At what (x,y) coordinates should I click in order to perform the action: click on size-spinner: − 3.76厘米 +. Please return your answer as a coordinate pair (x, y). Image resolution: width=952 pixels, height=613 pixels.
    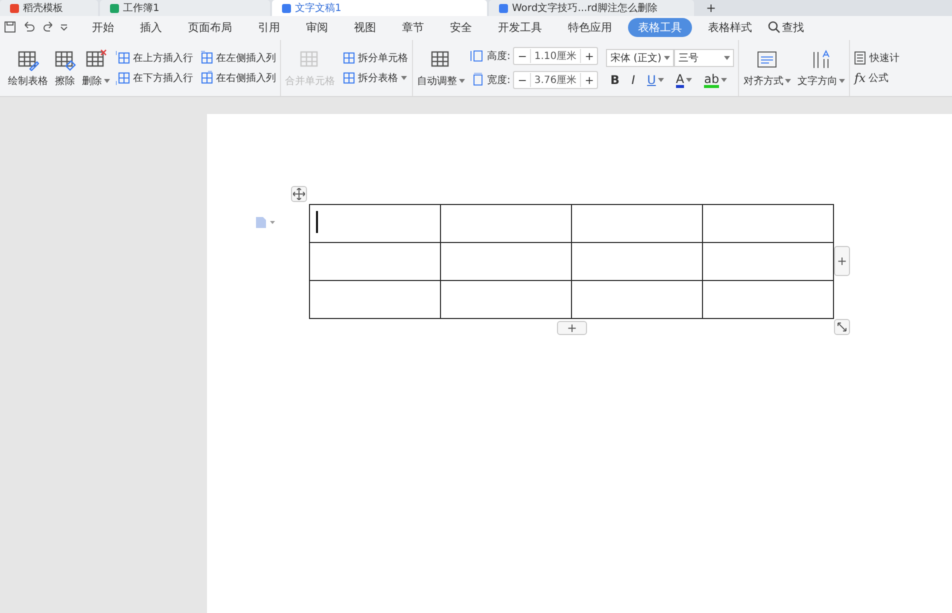
    Looking at the image, I should click on (555, 80).